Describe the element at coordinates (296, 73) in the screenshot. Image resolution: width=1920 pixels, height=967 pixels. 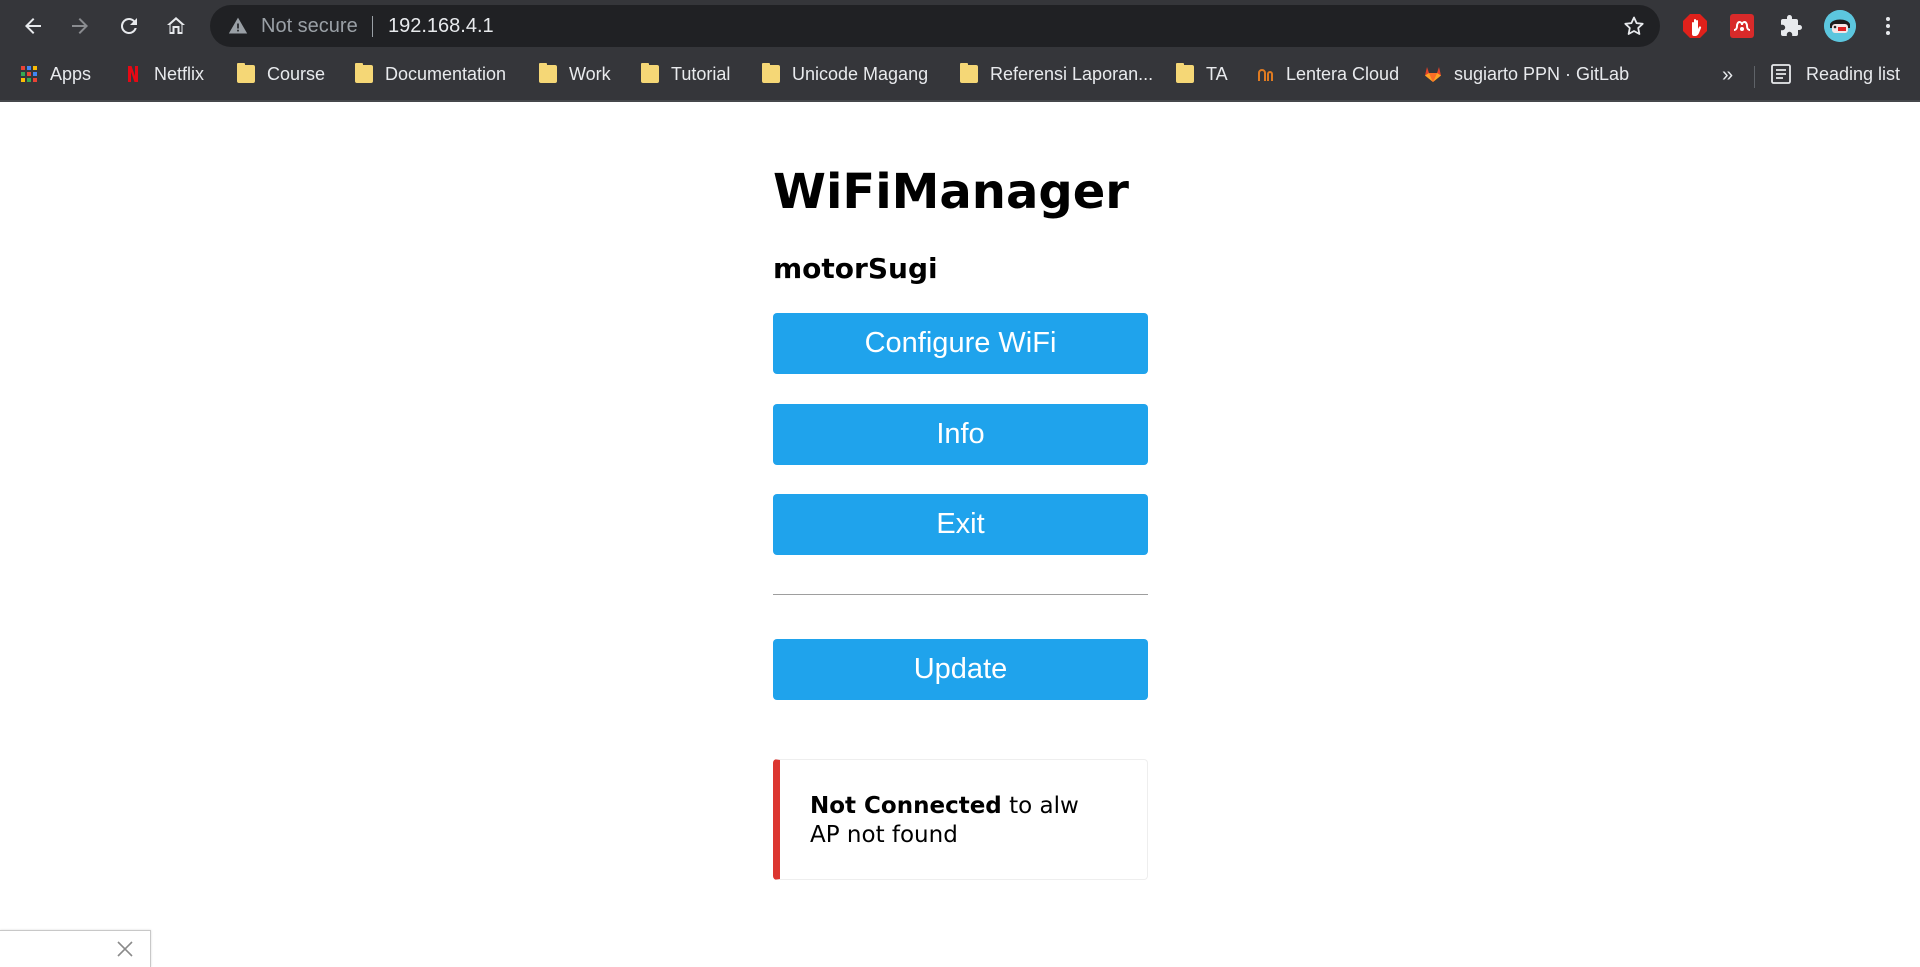
I see `bookmark-label: Course` at that location.